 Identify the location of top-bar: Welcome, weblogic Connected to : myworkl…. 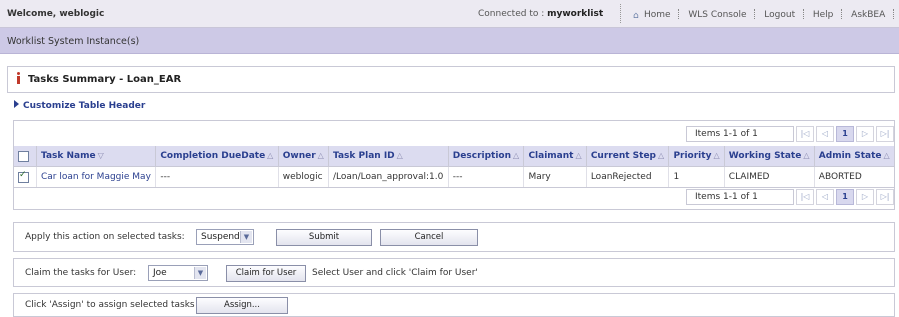
(449, 14).